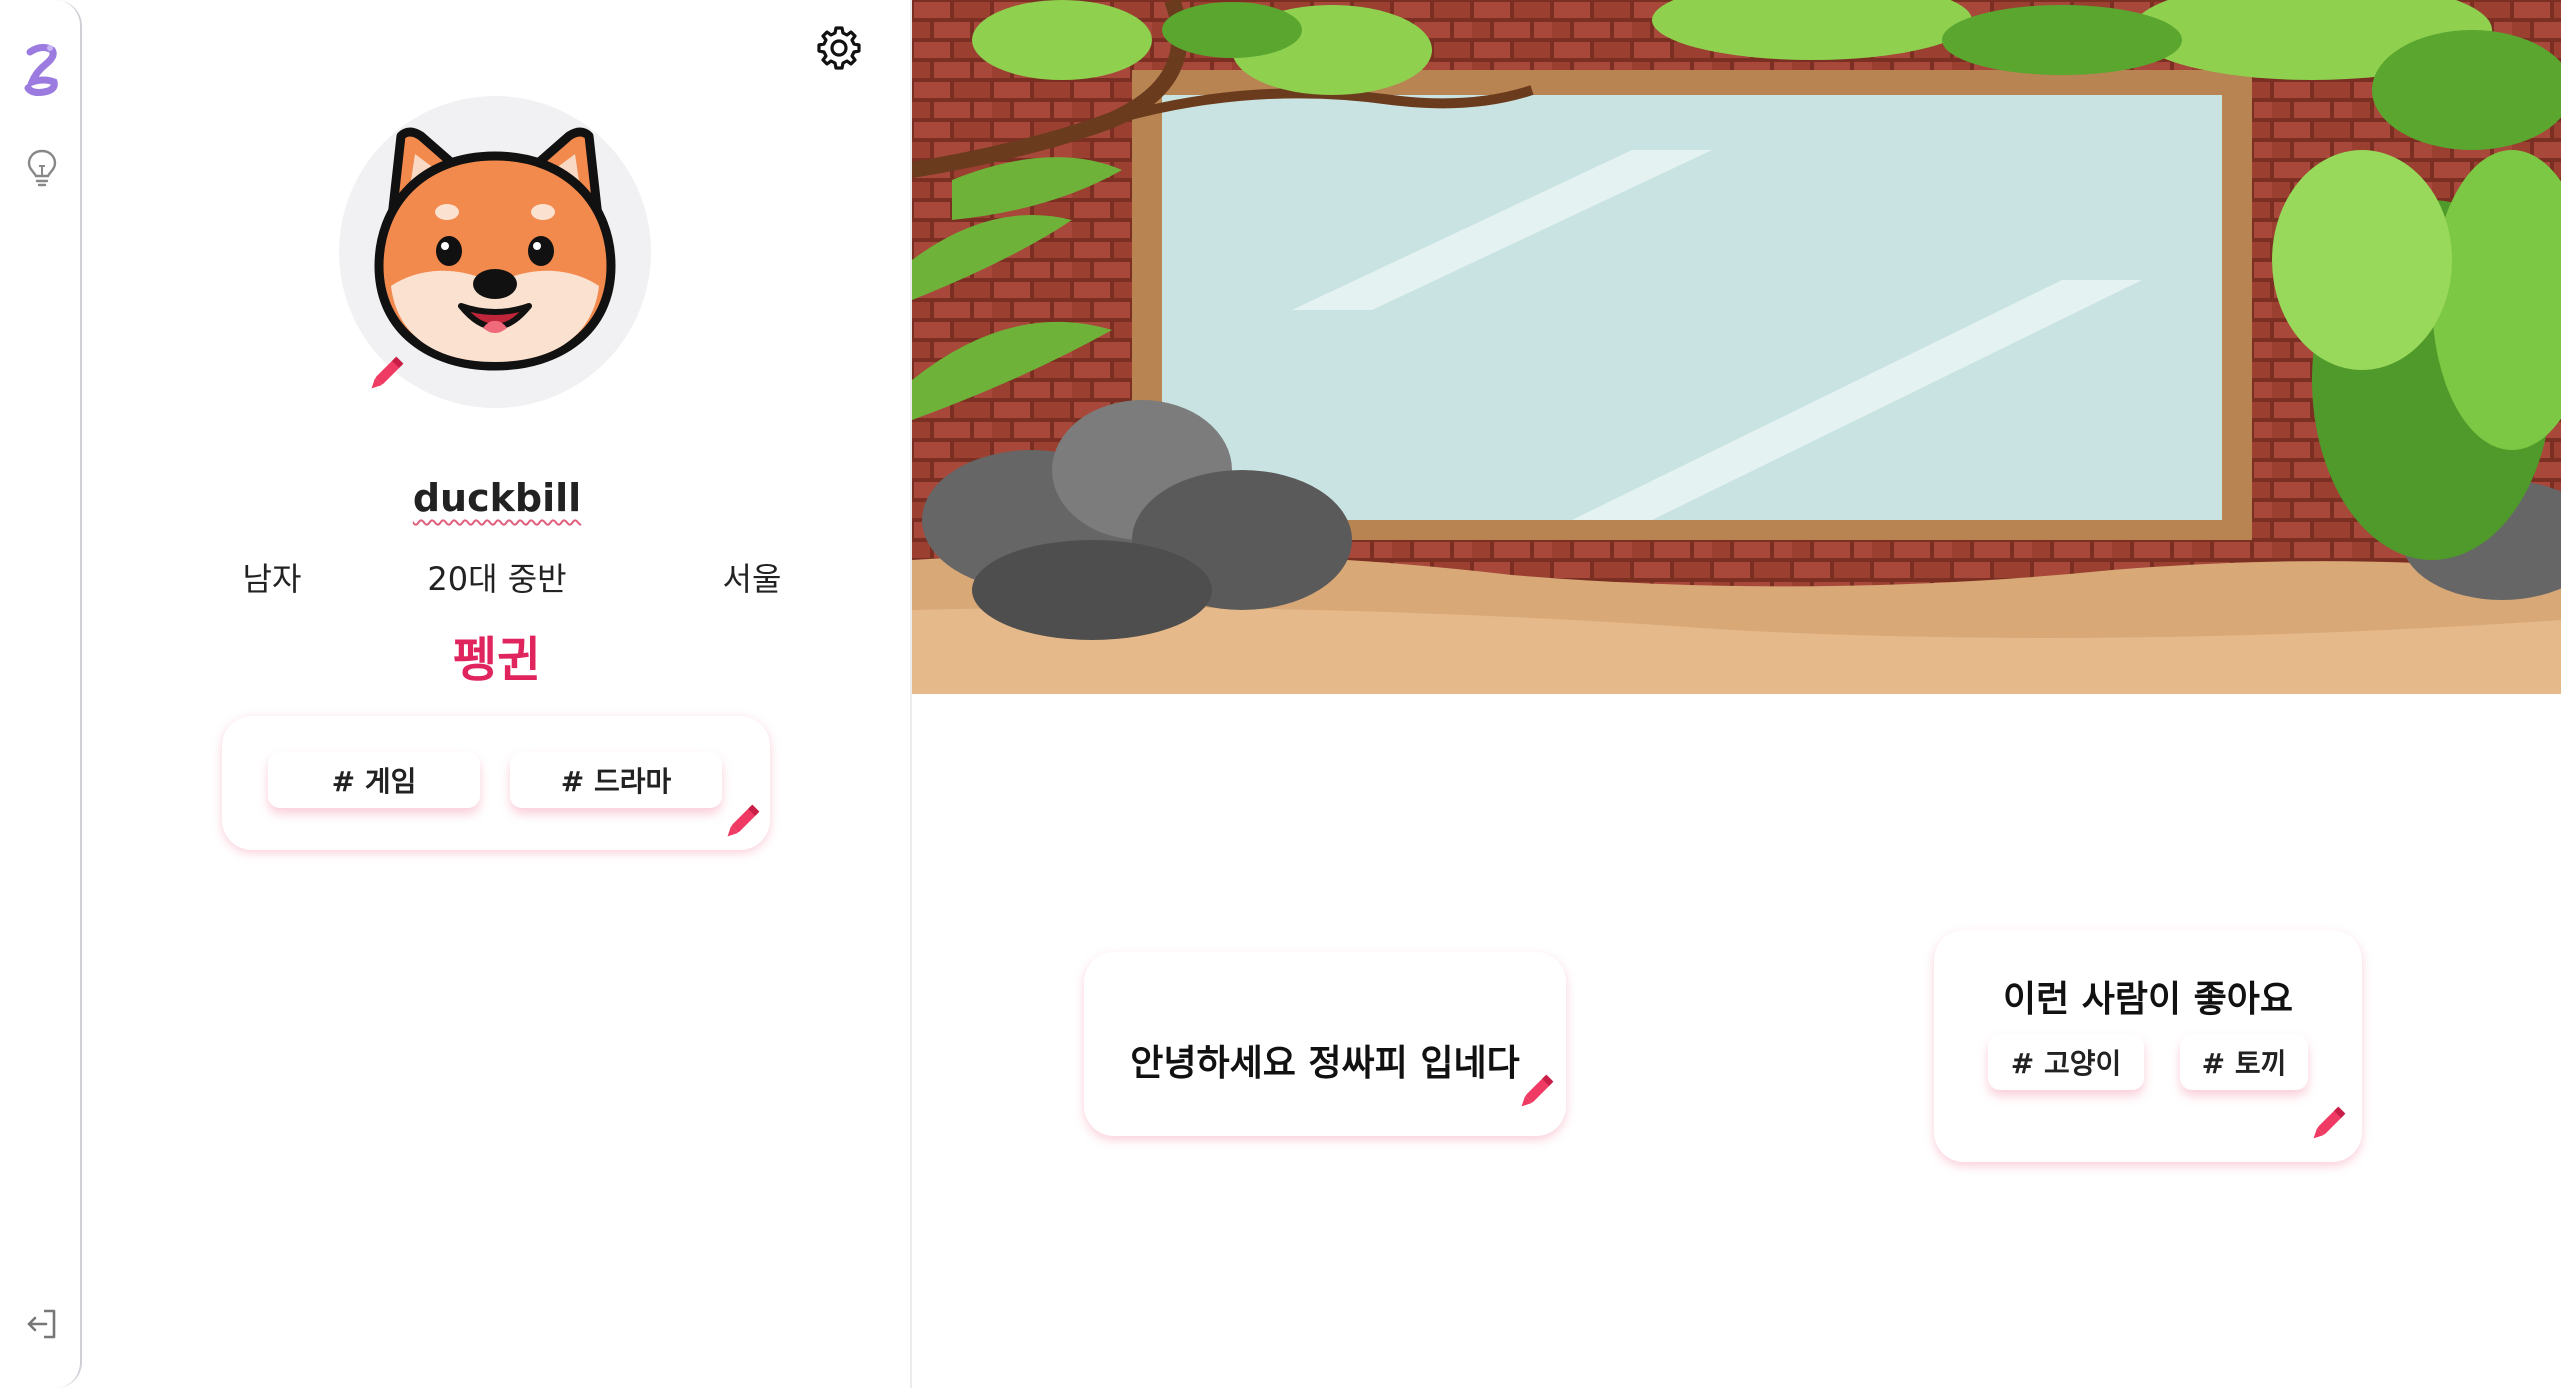 This screenshot has width=2561, height=1388. Describe the element at coordinates (497, 579) in the screenshot. I see `age-label: 20대 중반` at that location.